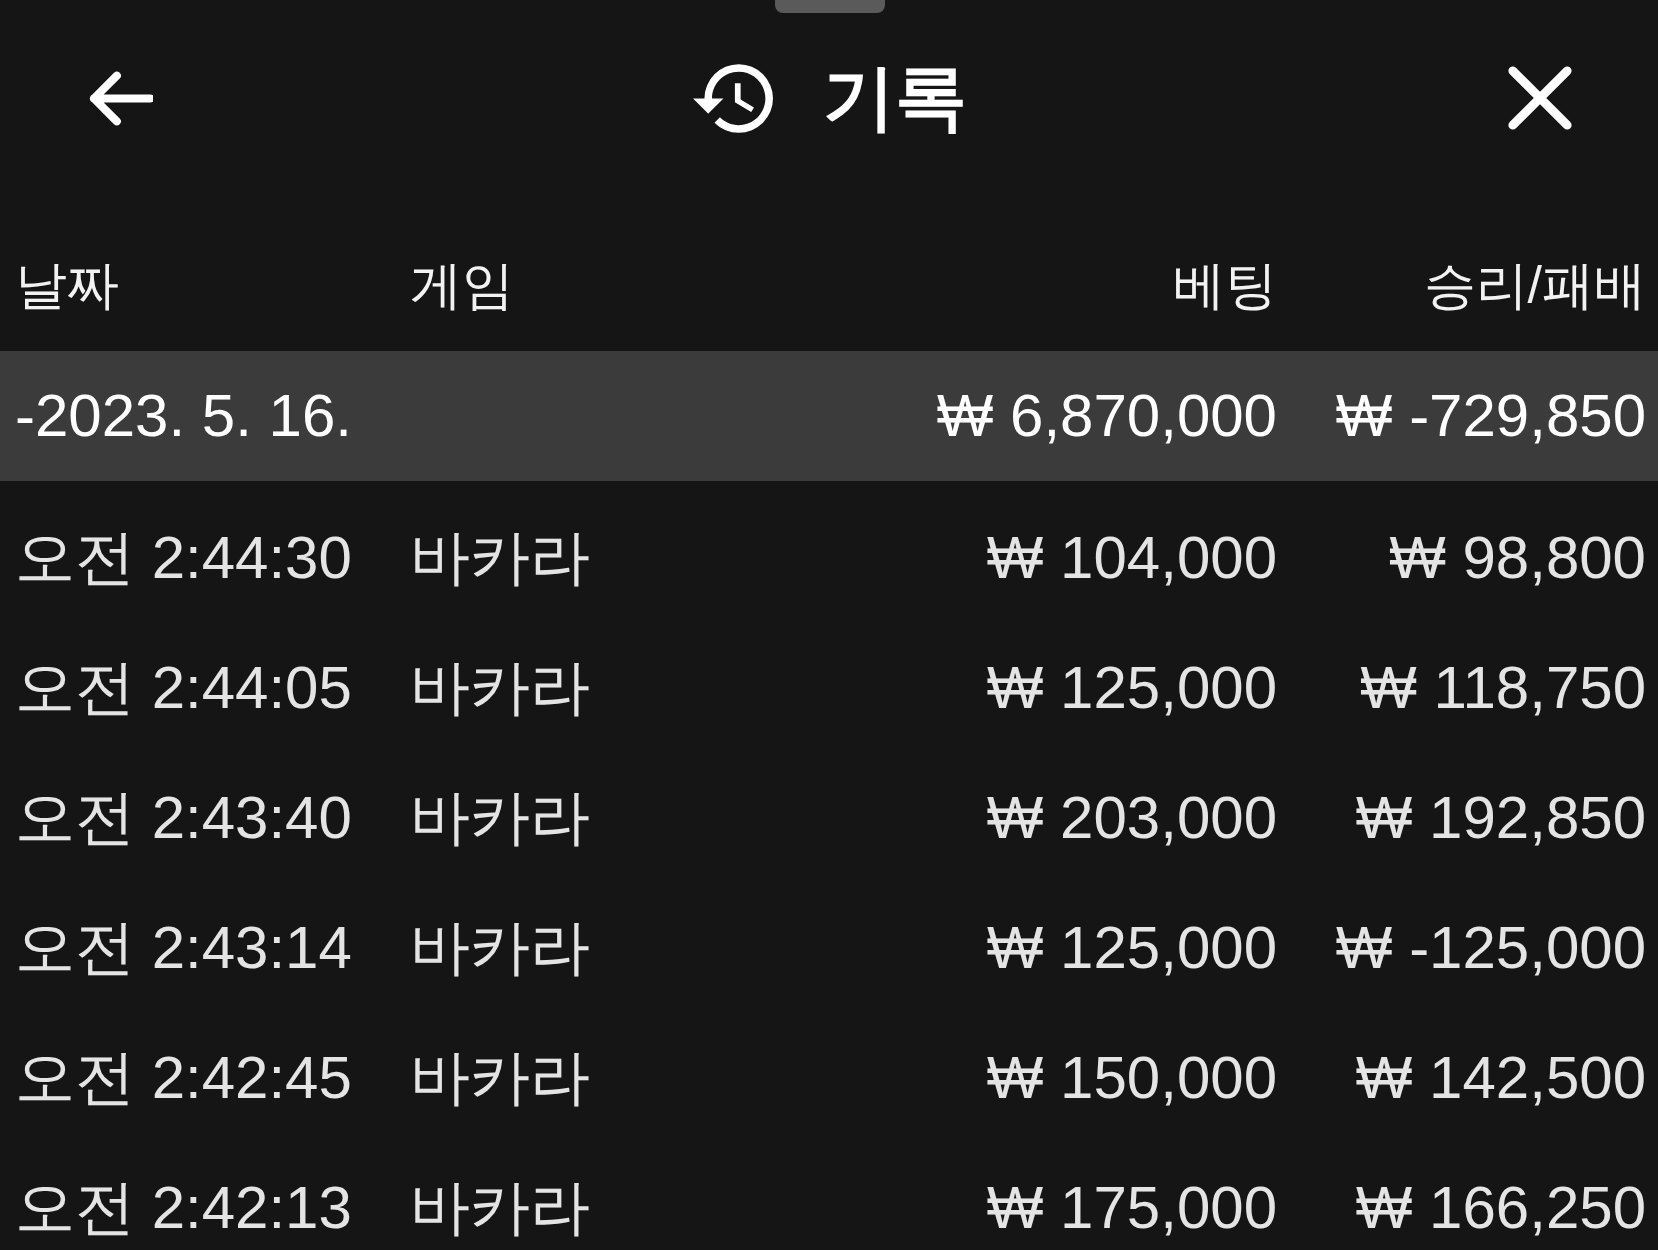 The height and width of the screenshot is (1250, 1658). Describe the element at coordinates (183, 1208) in the screenshot. I see `table-cell: 오전 2:42:13` at that location.